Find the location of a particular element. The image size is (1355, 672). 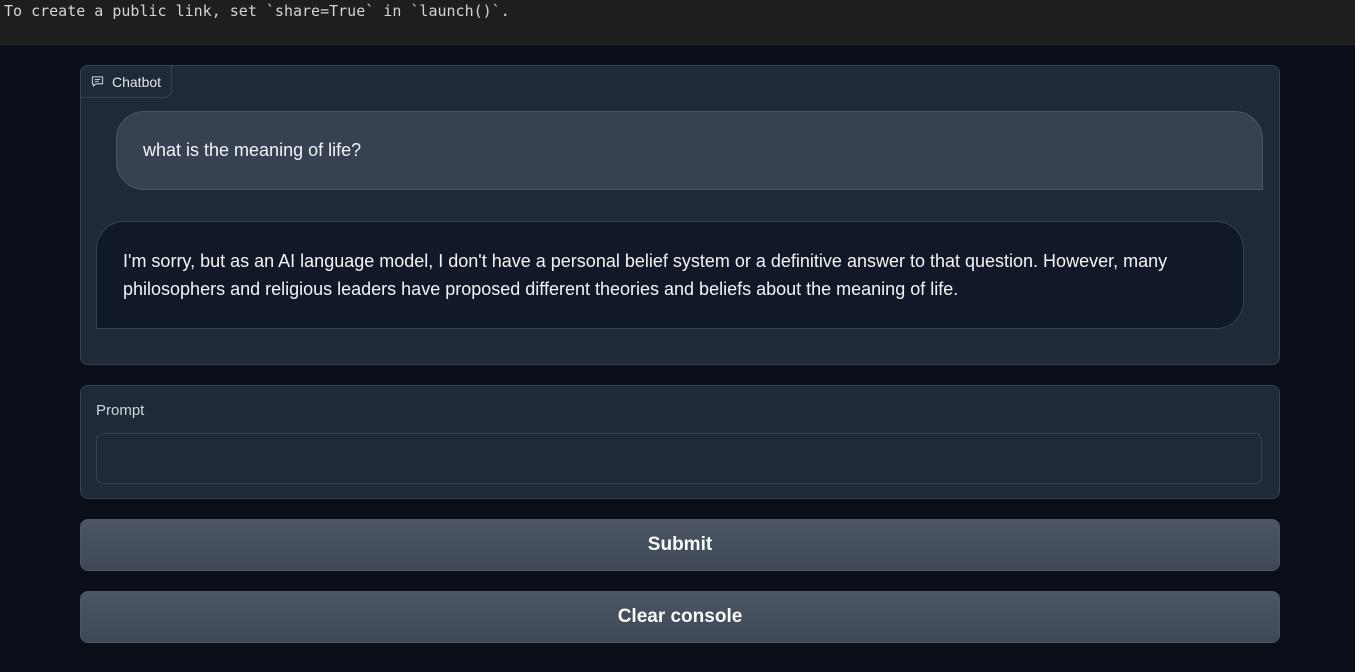

prompt-input is located at coordinates (679, 458).